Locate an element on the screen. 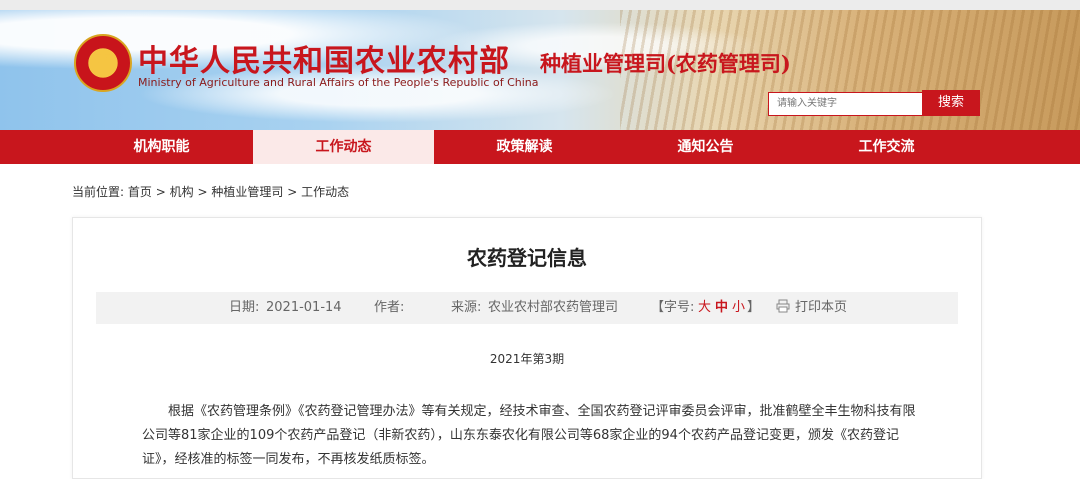 Image resolution: width=1080 pixels, height=479 pixels. source-value: 农业农村部农药管理司 is located at coordinates (553, 307).